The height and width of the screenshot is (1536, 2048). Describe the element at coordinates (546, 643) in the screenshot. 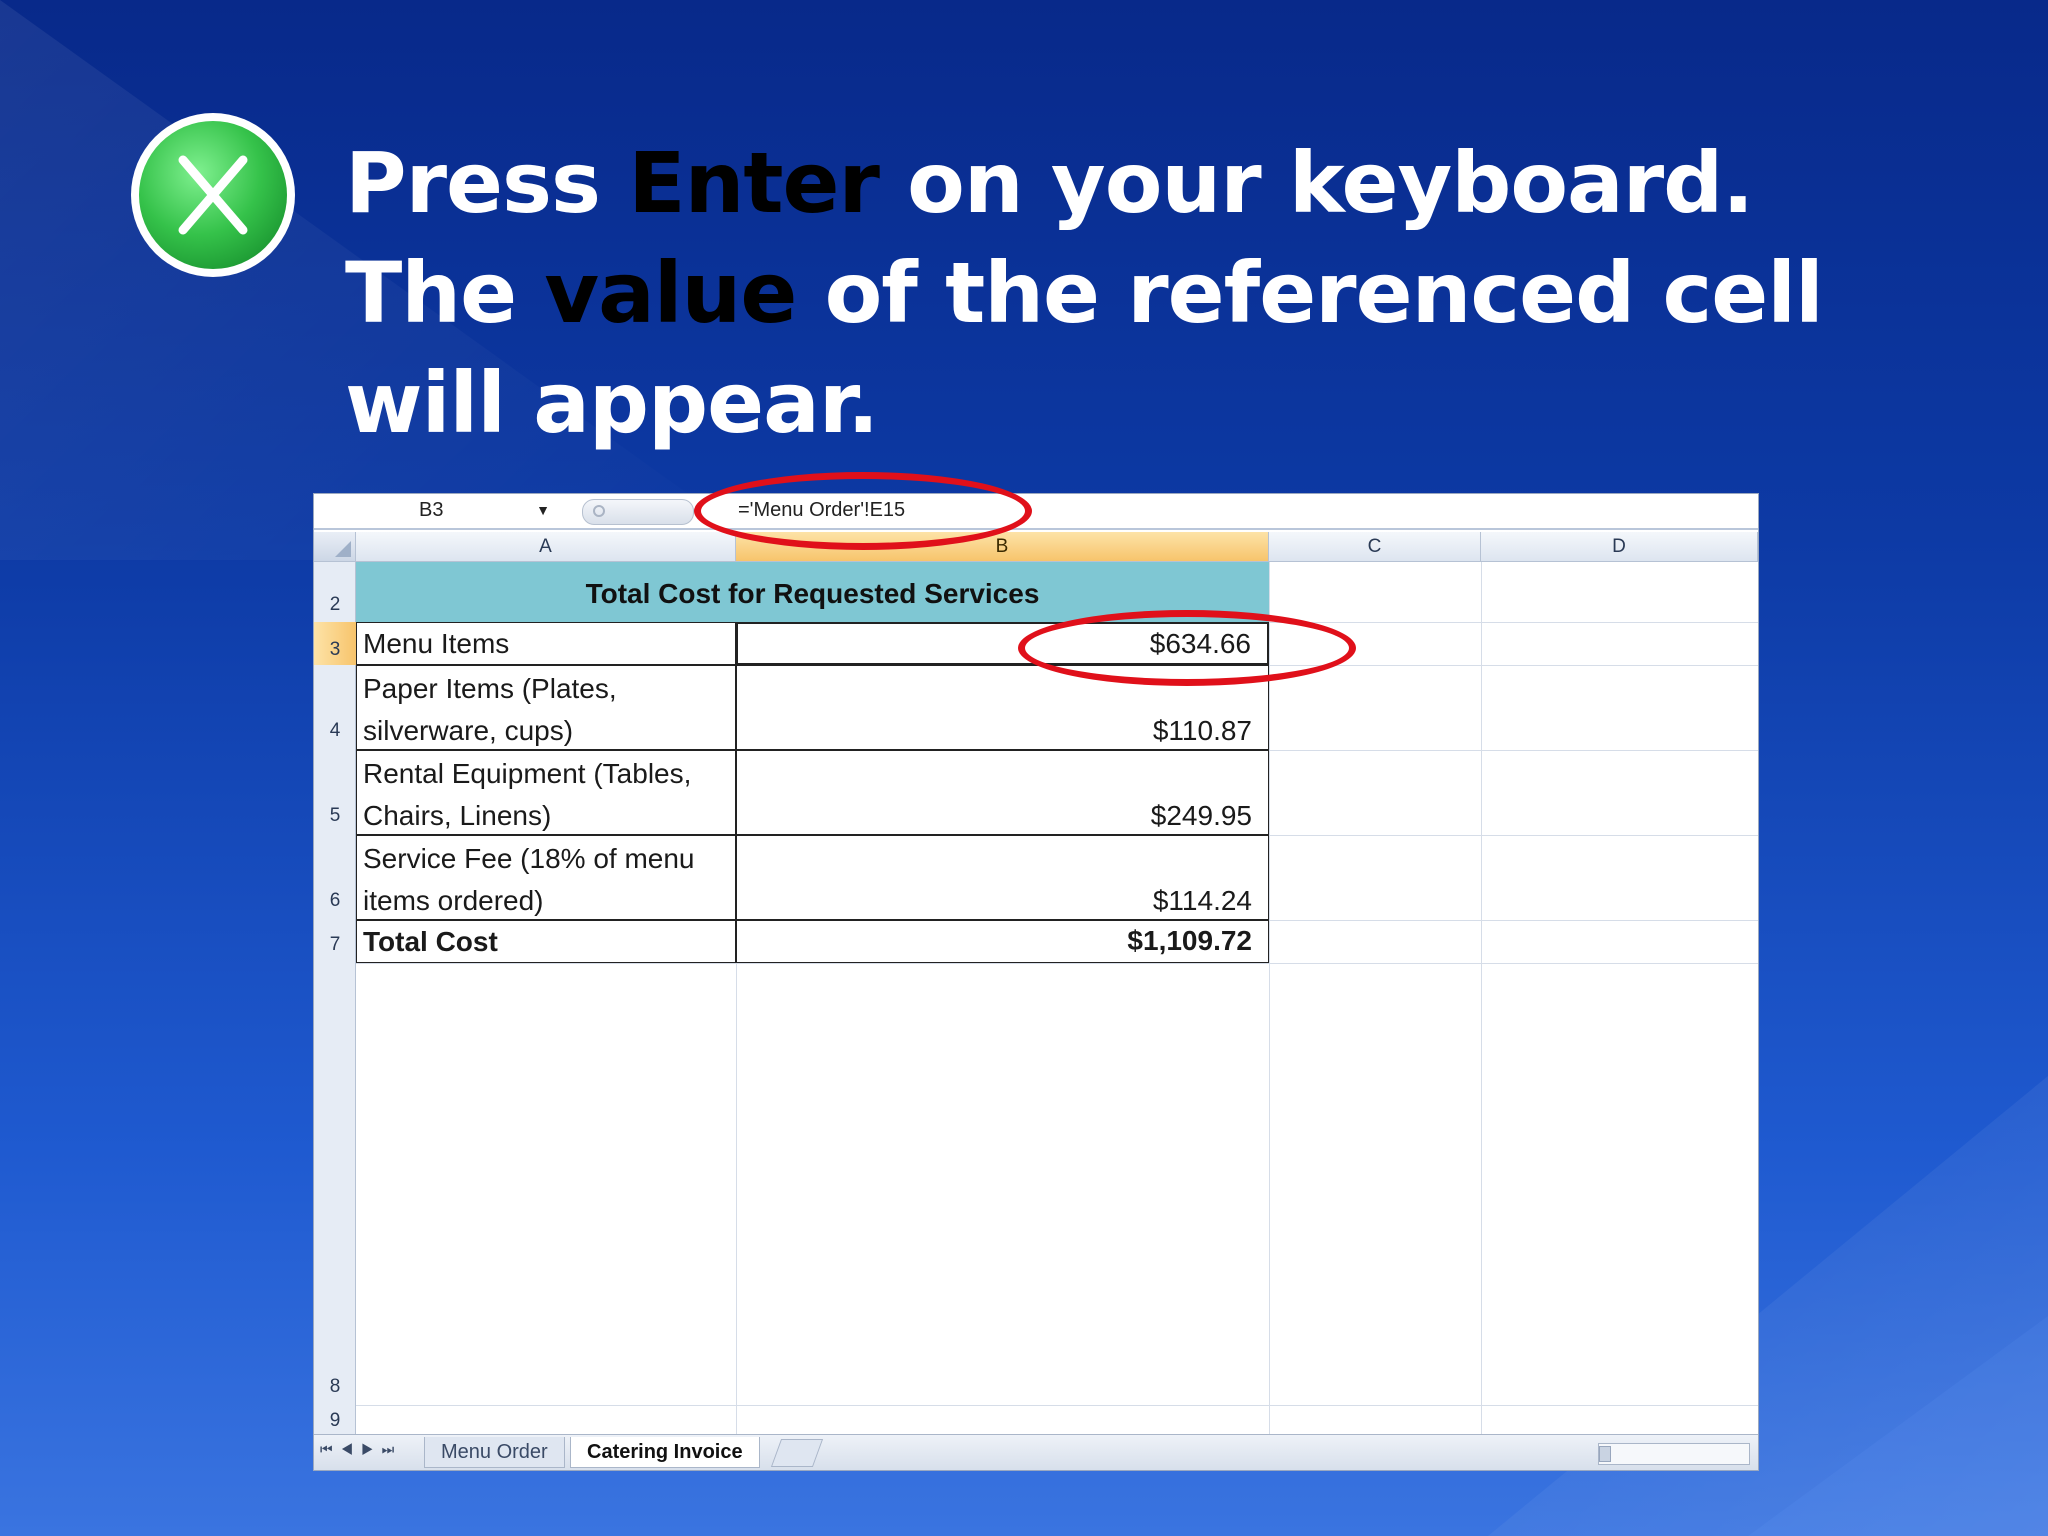

I see `cell-label: Menu Items` at that location.